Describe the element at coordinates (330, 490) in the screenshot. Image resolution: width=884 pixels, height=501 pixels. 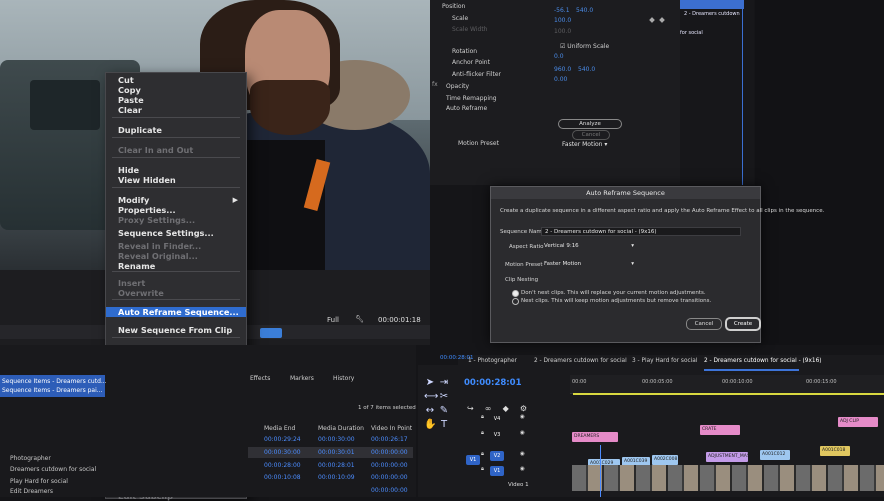
I see `table-row: 00:00:00:00` at that location.